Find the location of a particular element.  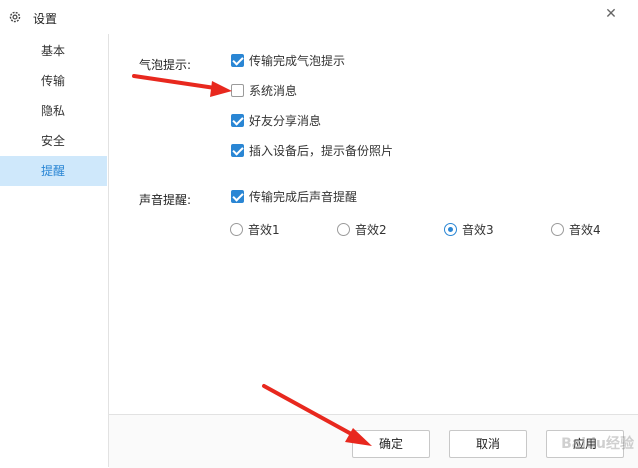

sidebar-item-label: 隐私 is located at coordinates (53, 111).